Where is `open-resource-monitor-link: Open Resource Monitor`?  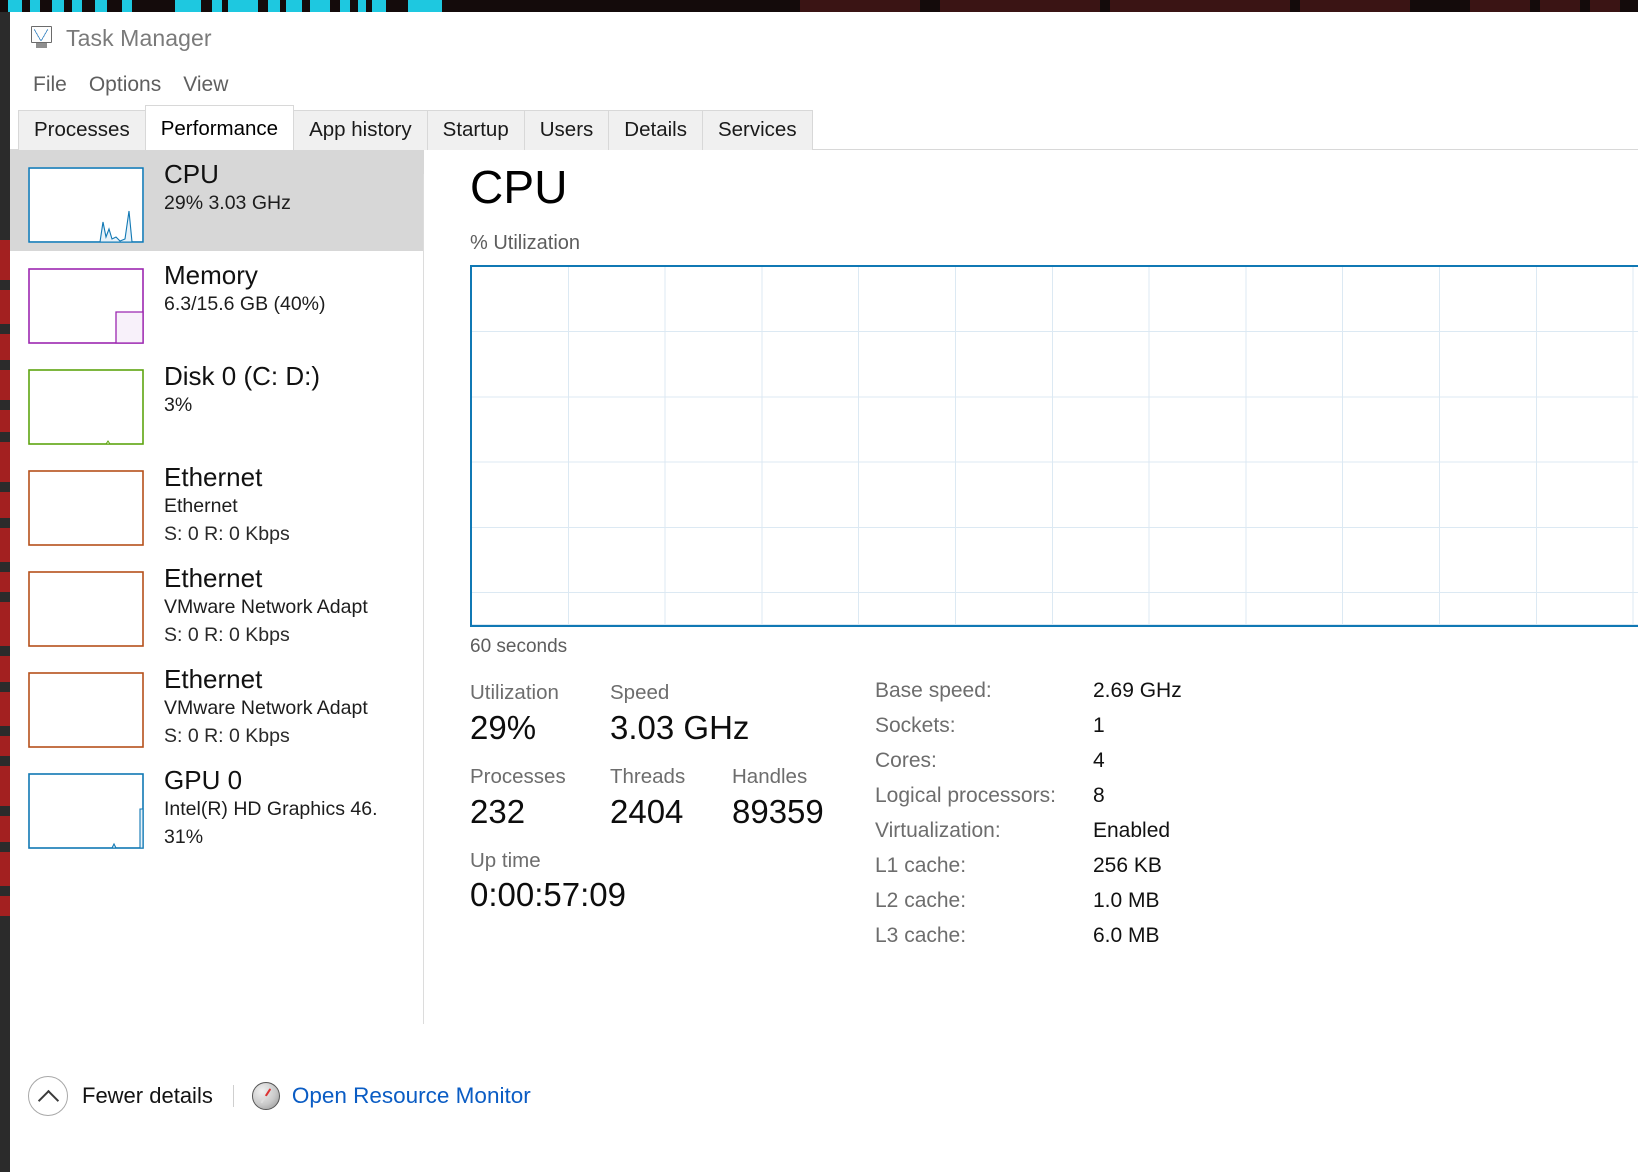
open-resource-monitor-link: Open Resource Monitor is located at coordinates (411, 1096).